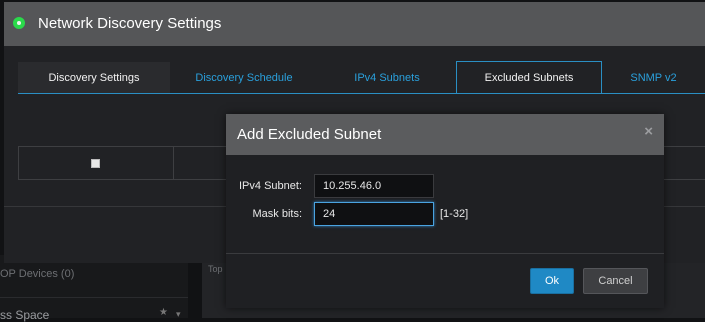 Image resolution: width=705 pixels, height=322 pixels. I want to click on status-dot-icon, so click(19, 23).